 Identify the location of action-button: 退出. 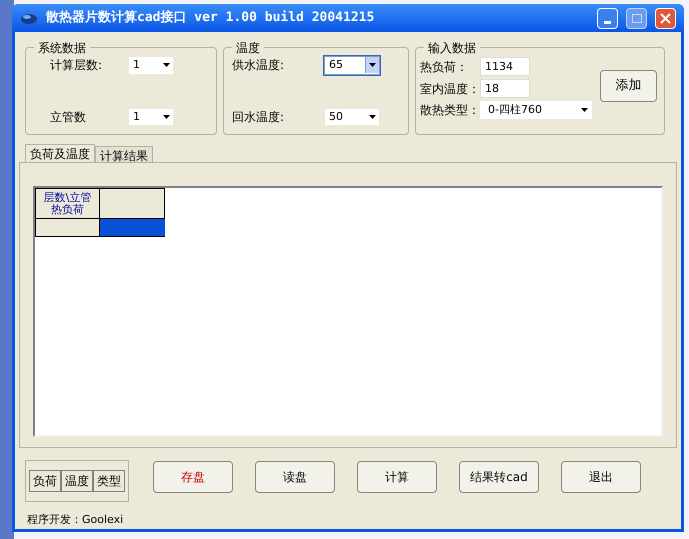
(601, 477).